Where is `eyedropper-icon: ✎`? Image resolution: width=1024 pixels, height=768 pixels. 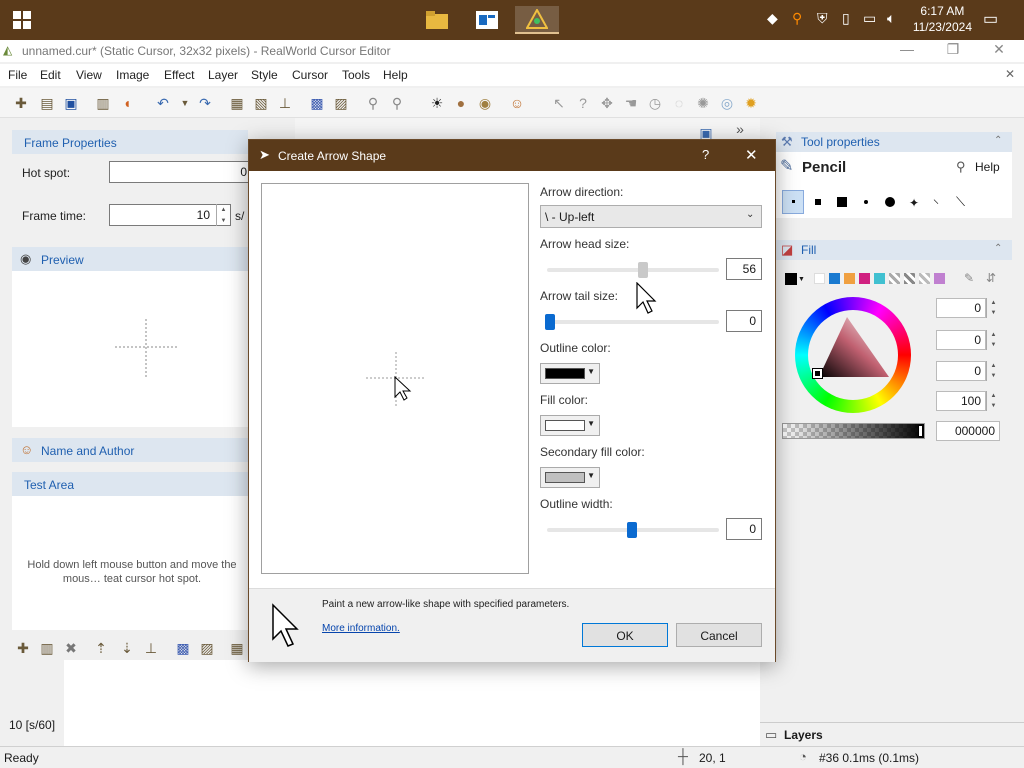
eyedropper-icon: ✎ is located at coordinates (969, 278).